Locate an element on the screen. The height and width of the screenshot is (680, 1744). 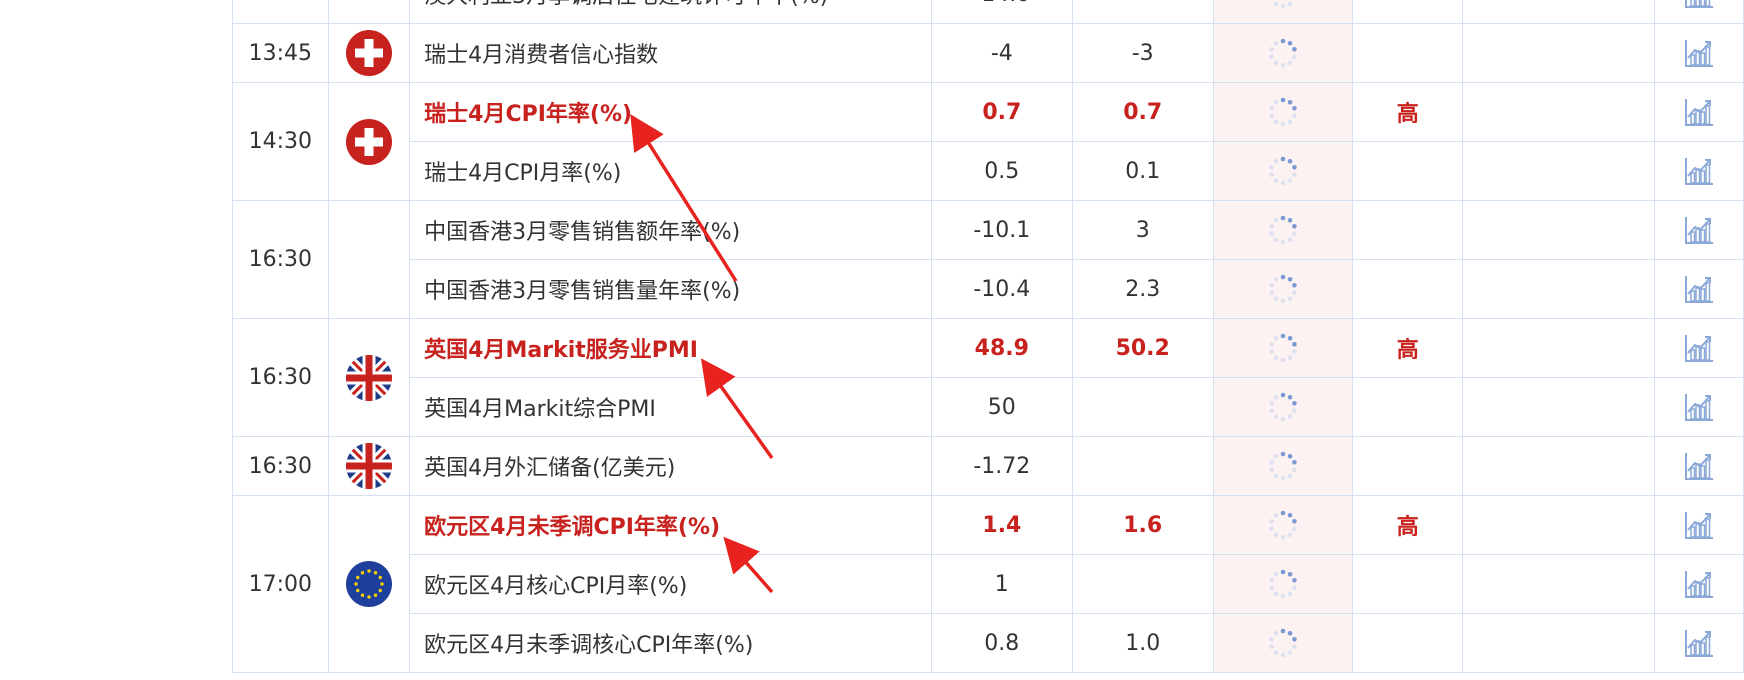
table-row: 欧元区4月核心CPI月率(%) 1 is located at coordinates (988, 584).